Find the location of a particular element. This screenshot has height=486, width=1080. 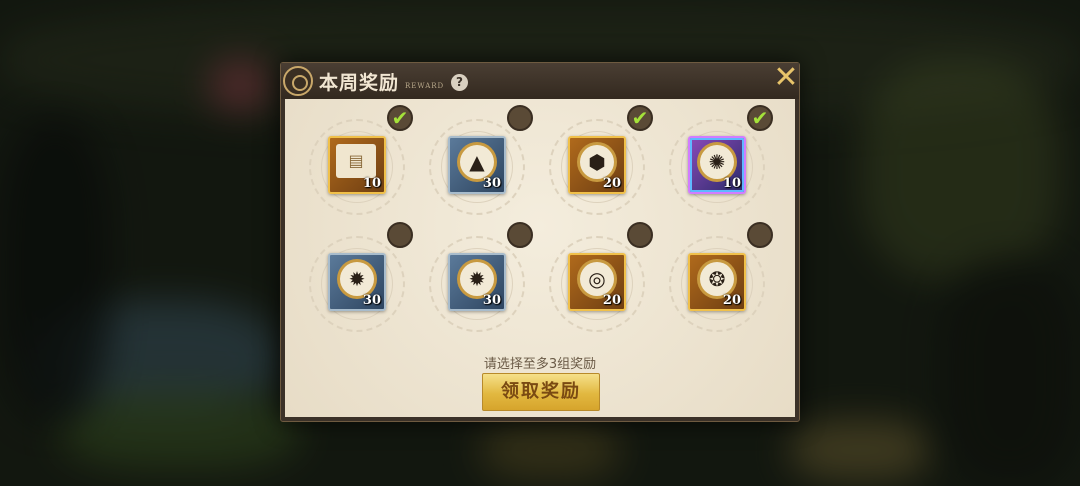

shell-medallion-box-icon: ❂ 20 is located at coordinates (717, 282).